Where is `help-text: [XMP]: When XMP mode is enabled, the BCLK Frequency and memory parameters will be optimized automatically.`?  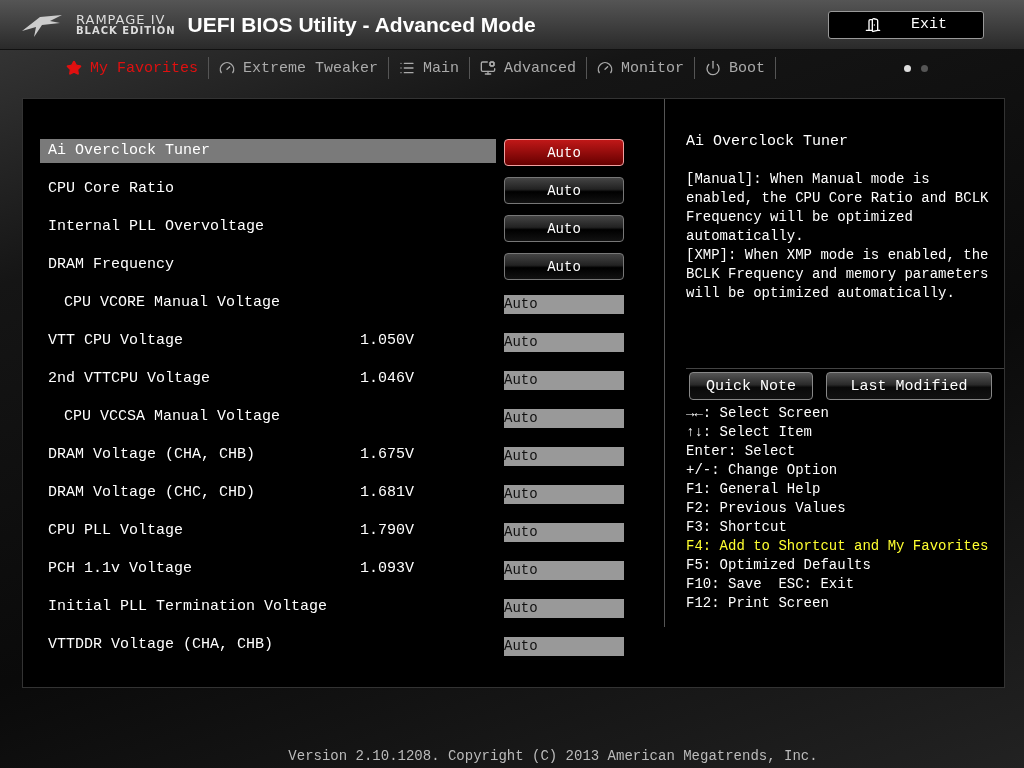
help-text: [XMP]: When XMP mode is enabled, the BCLK Frequency and memory parameters will be optimized automatically. is located at coordinates (838, 274).